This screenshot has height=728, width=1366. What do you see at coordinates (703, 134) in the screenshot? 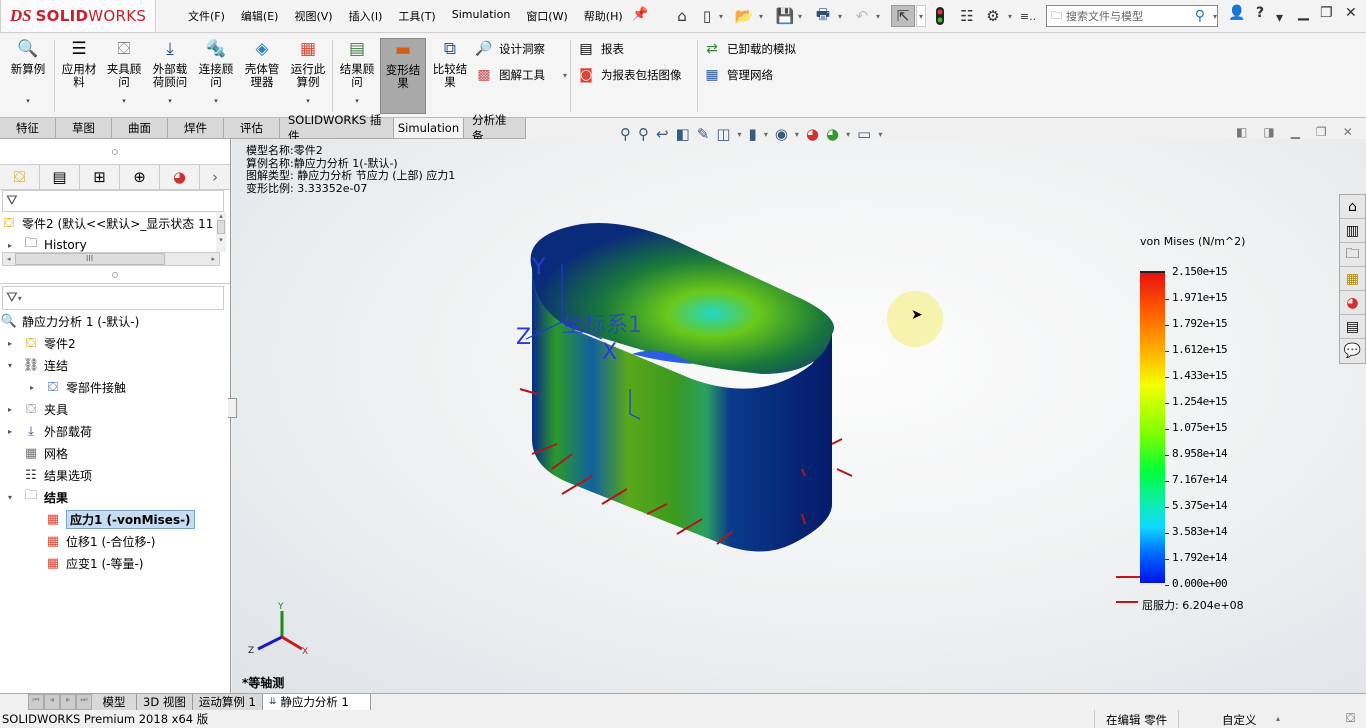
I see `dynamic-annotation-icon: ✎` at bounding box center [703, 134].